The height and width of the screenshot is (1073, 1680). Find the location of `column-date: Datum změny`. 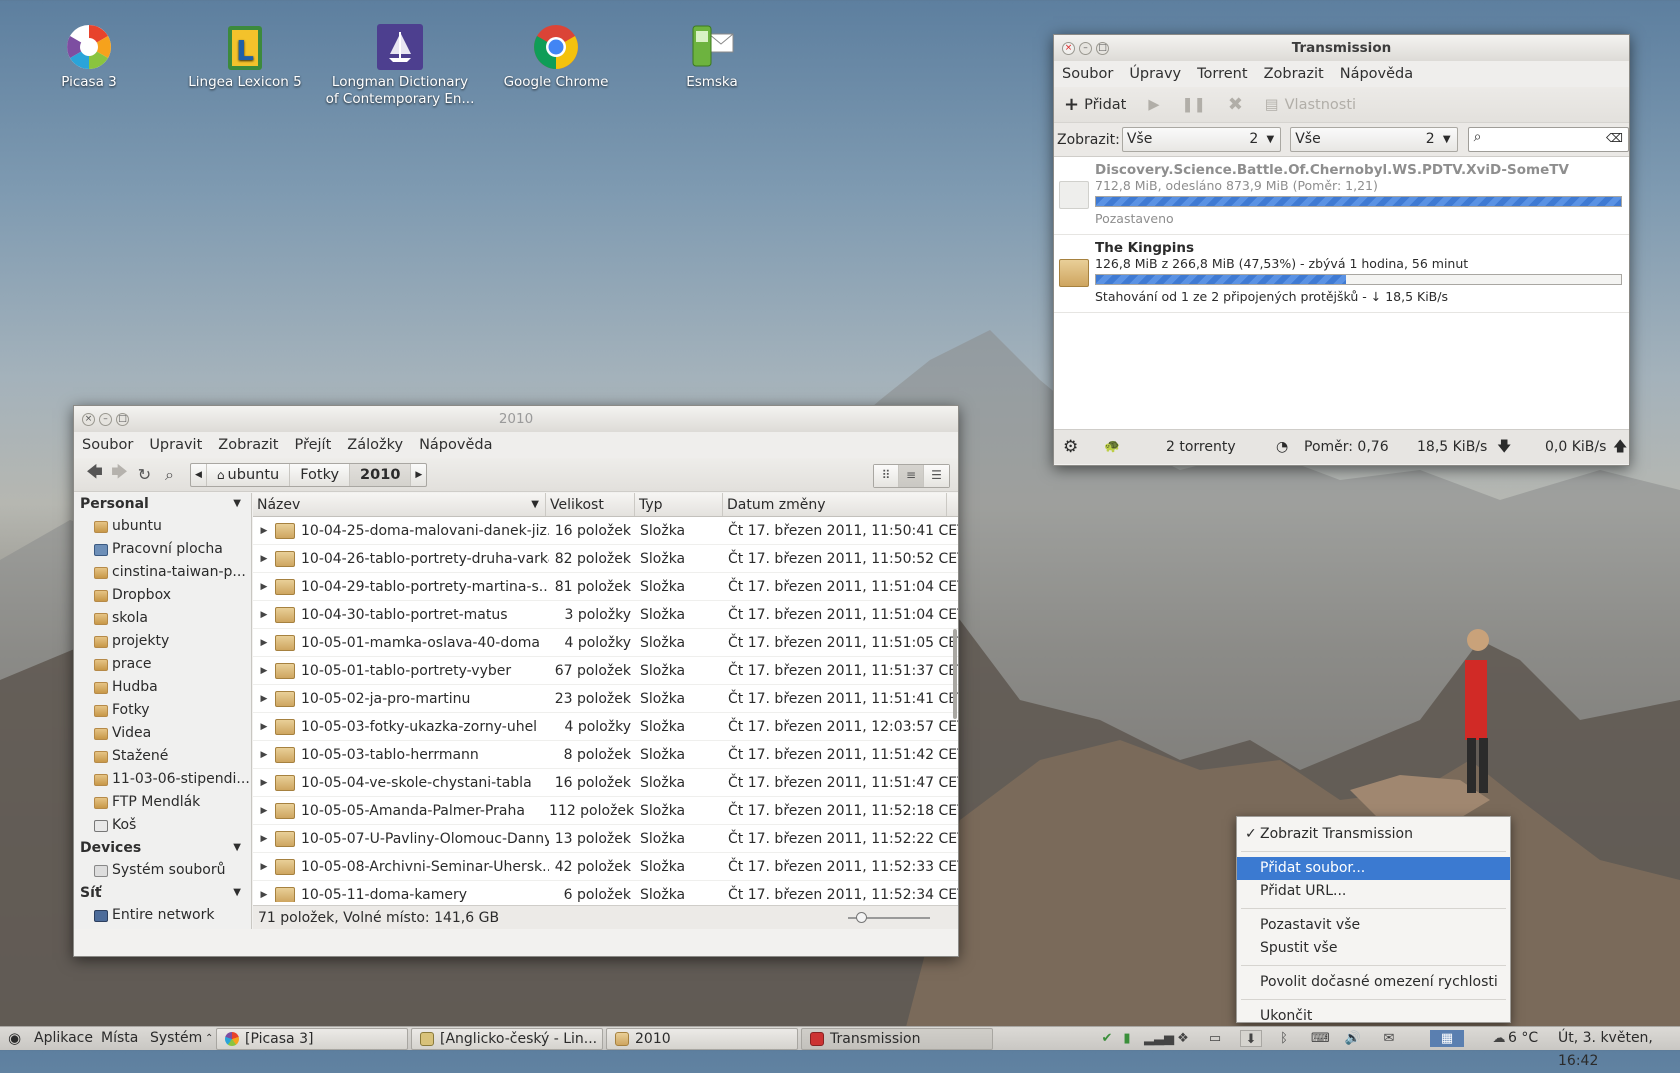

column-date: Datum změny is located at coordinates (835, 504).